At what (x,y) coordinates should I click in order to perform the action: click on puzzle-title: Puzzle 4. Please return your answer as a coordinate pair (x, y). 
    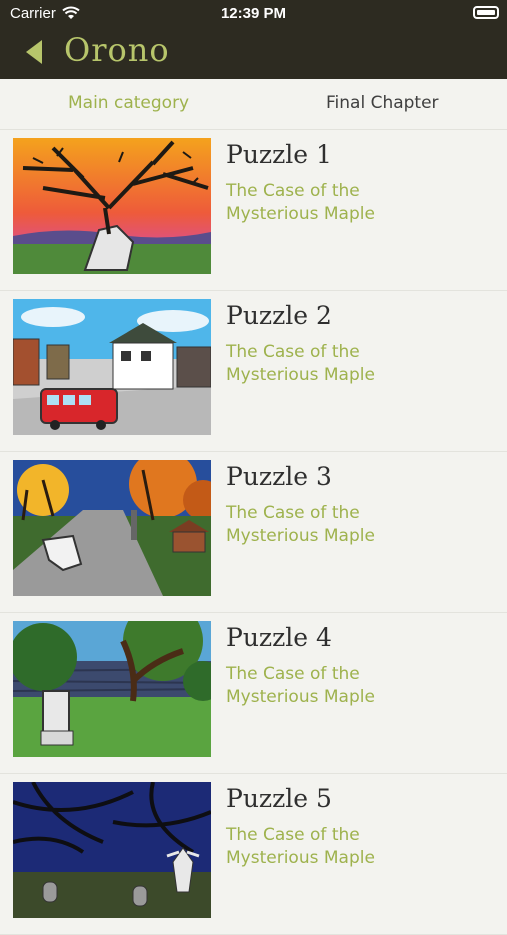
    Looking at the image, I should click on (279, 637).